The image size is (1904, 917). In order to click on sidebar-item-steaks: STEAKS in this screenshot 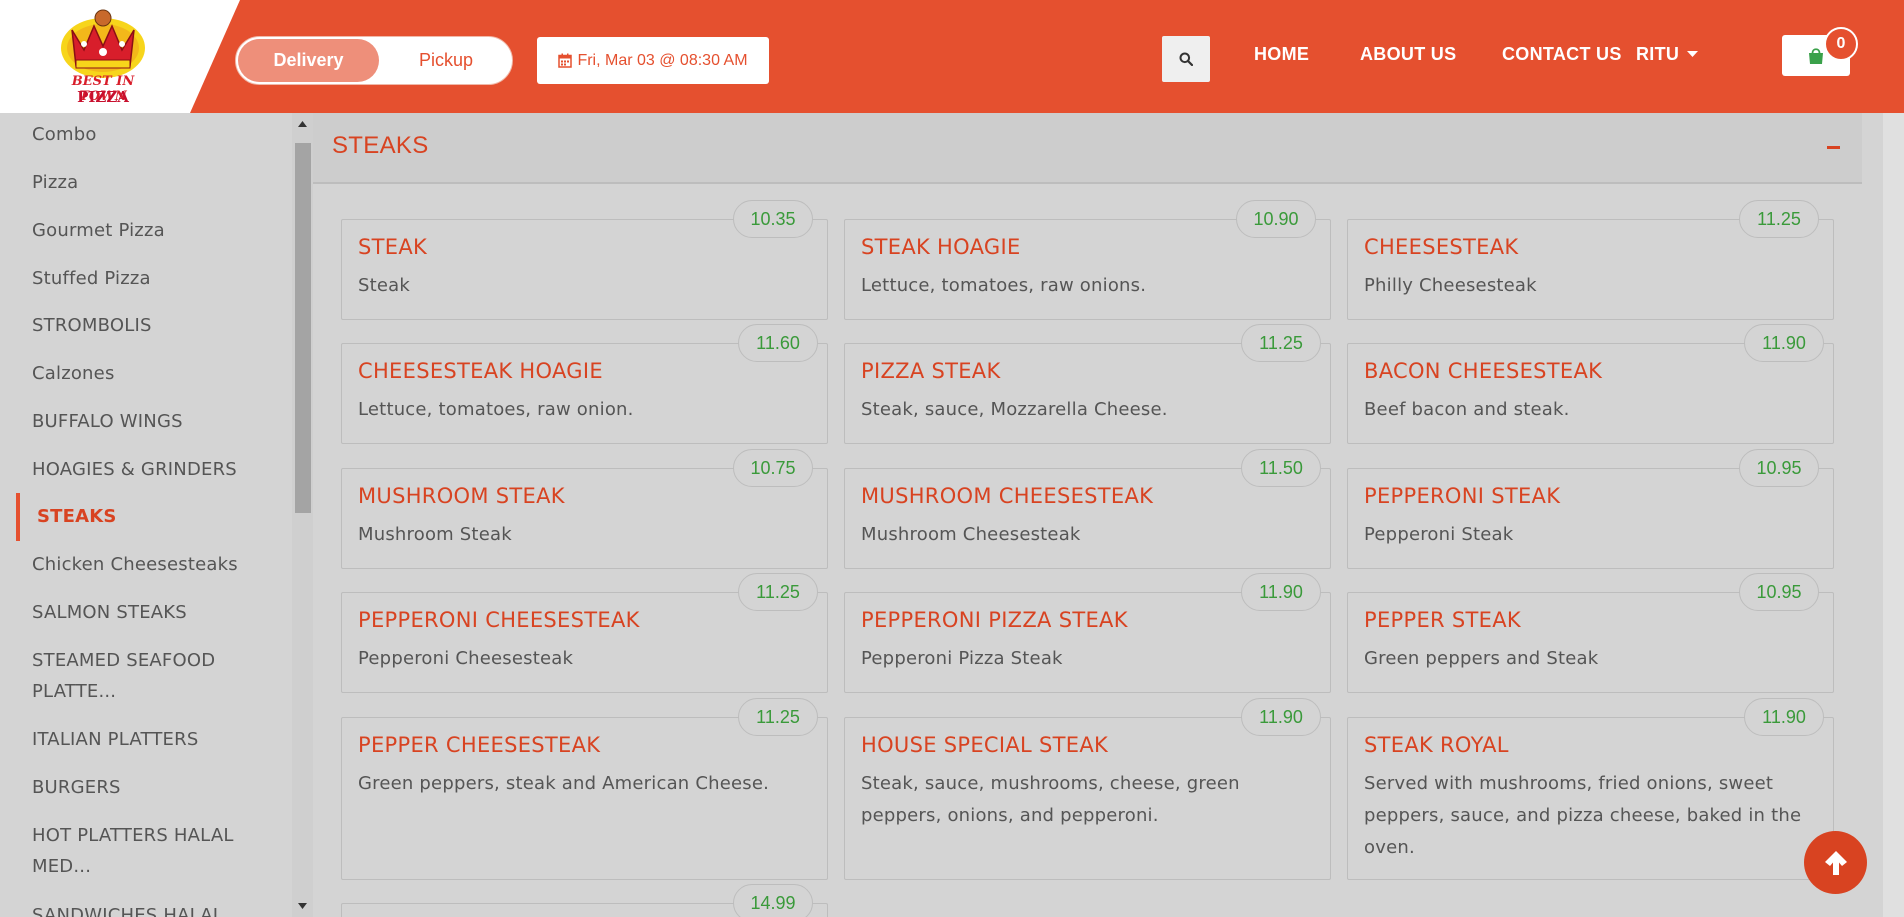, I will do `click(142, 516)`.